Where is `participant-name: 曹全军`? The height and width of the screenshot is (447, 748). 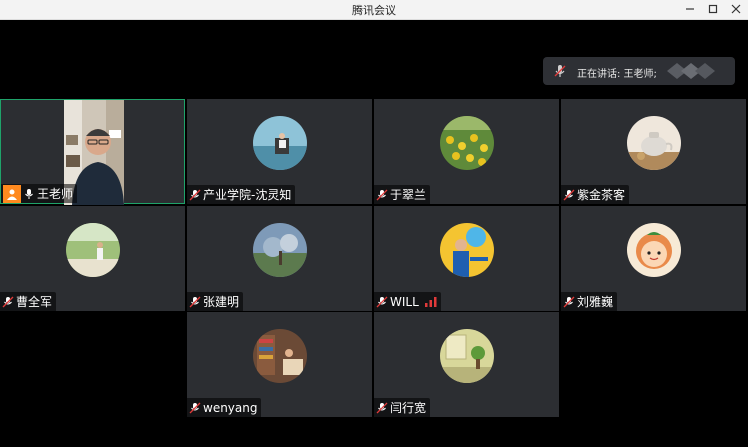 participant-name: 曹全军 is located at coordinates (34, 302).